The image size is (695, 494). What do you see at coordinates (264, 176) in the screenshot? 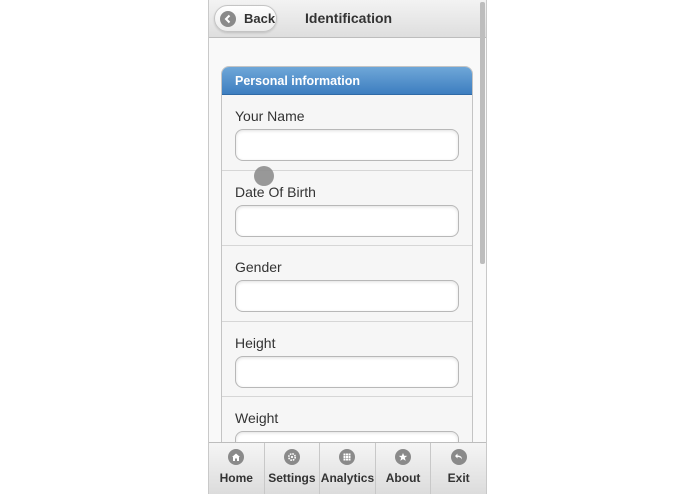
I see `touch-indicator` at bounding box center [264, 176].